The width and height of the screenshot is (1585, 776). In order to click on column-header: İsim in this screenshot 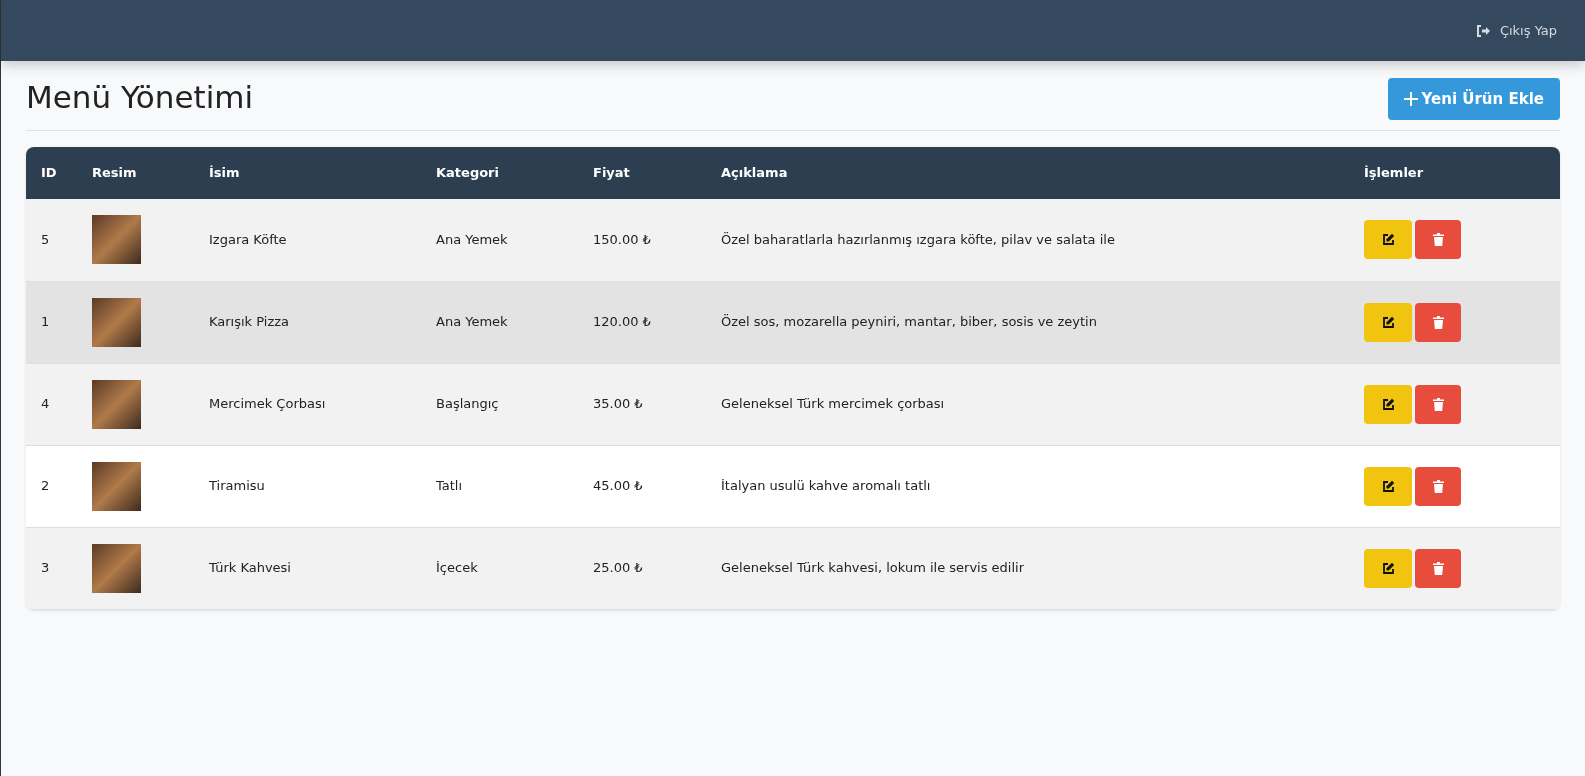, I will do `click(322, 173)`.